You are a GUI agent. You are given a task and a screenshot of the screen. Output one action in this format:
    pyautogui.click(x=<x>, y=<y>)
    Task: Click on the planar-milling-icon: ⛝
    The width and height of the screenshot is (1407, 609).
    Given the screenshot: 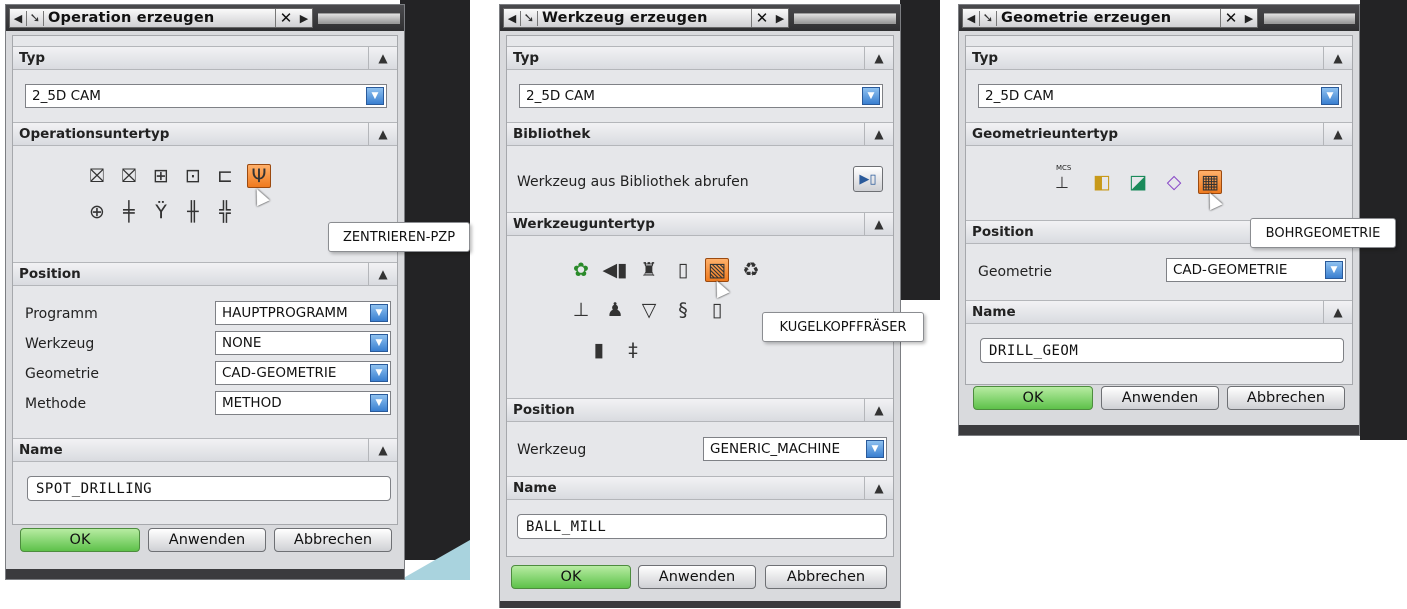 What is the action you would take?
    pyautogui.click(x=129, y=176)
    